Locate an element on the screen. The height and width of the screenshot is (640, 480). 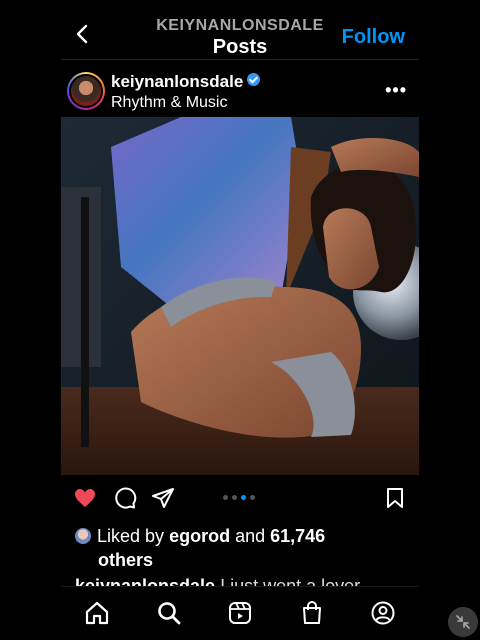
likes-count: 61,746 is located at coordinates (297, 536).